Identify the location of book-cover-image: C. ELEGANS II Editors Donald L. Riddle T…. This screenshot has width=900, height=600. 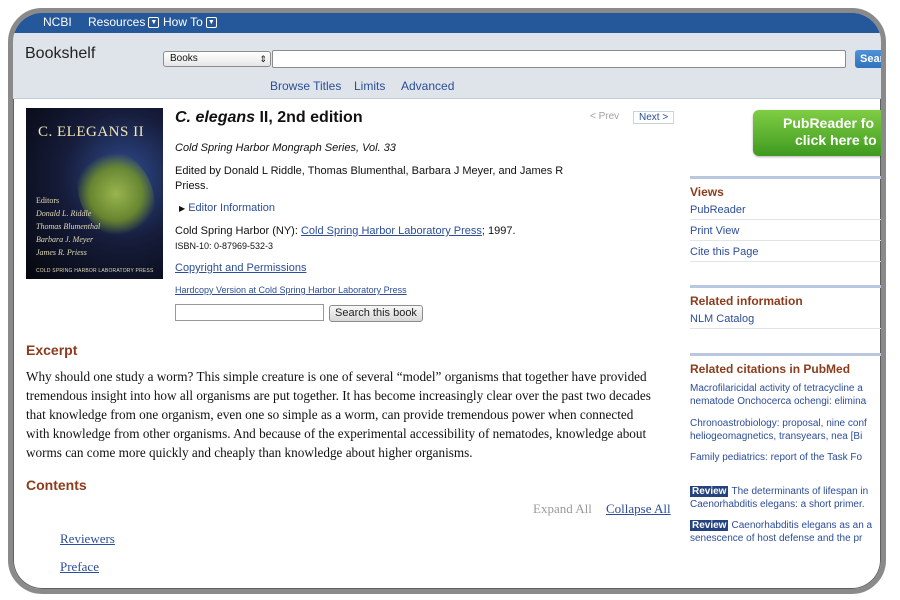
(94, 193).